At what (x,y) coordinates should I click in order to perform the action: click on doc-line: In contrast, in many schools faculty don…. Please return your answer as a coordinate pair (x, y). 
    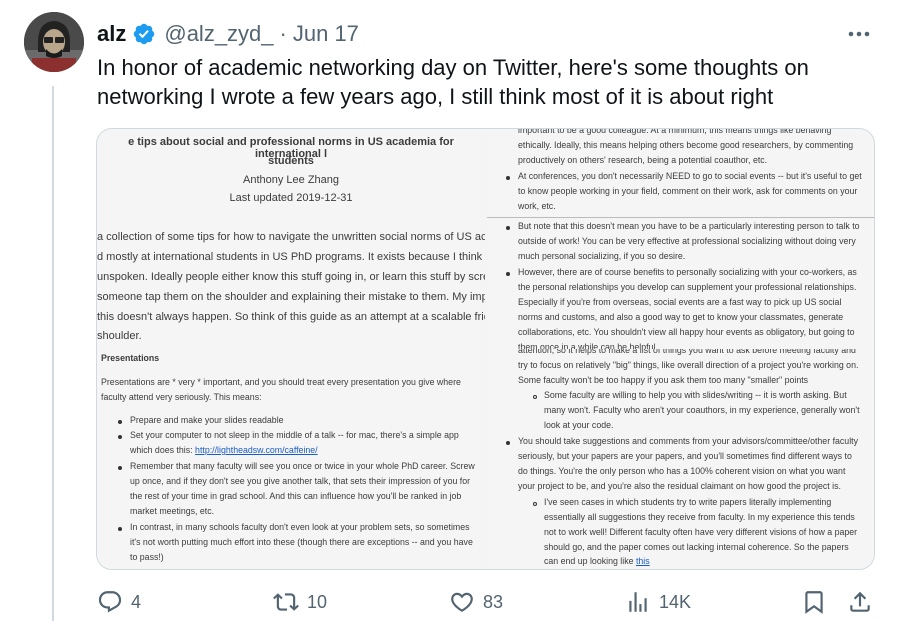
    Looking at the image, I should click on (300, 527).